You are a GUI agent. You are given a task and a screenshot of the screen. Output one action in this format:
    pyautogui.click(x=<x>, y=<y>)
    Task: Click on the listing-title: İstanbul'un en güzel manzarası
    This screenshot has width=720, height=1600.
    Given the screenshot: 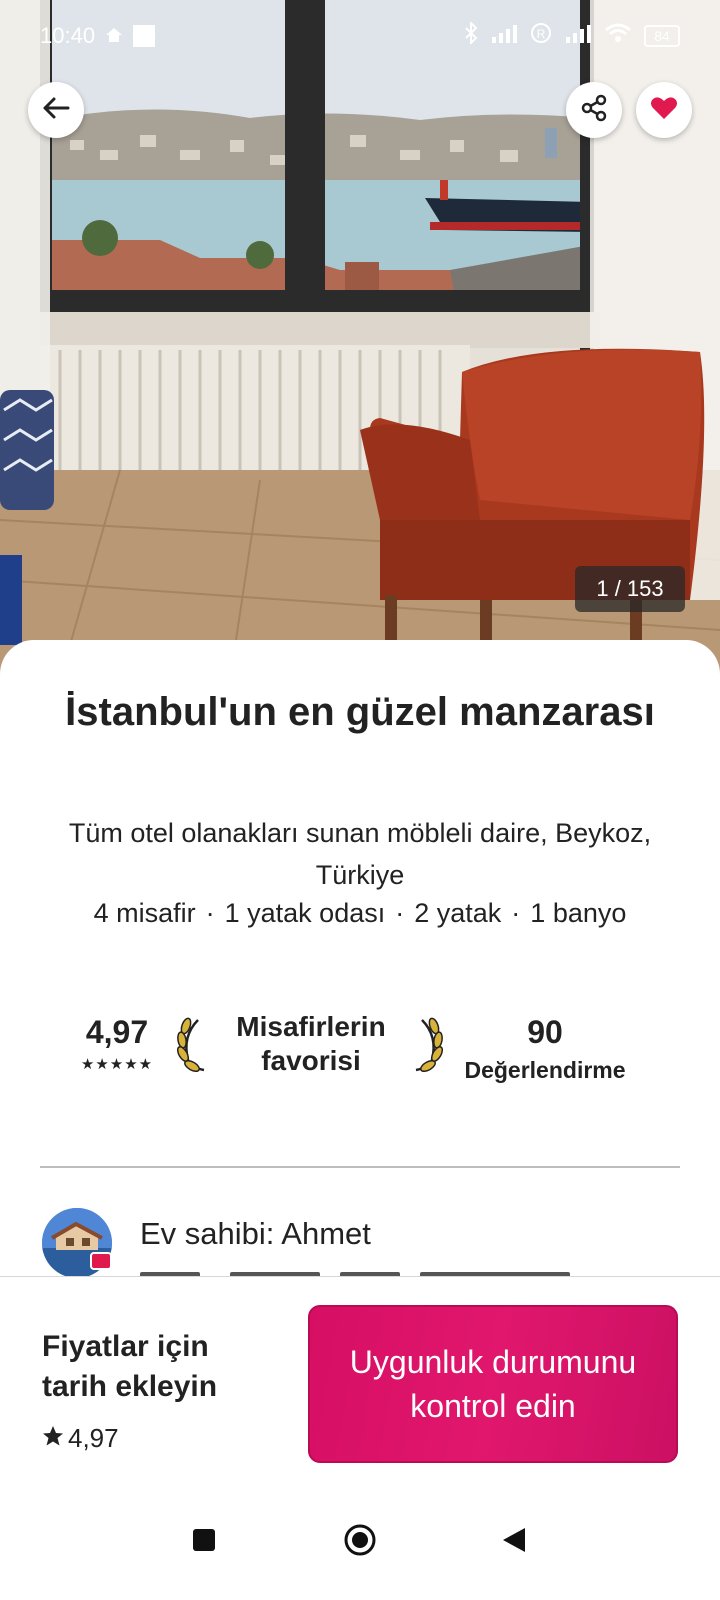 What is the action you would take?
    pyautogui.click(x=360, y=712)
    